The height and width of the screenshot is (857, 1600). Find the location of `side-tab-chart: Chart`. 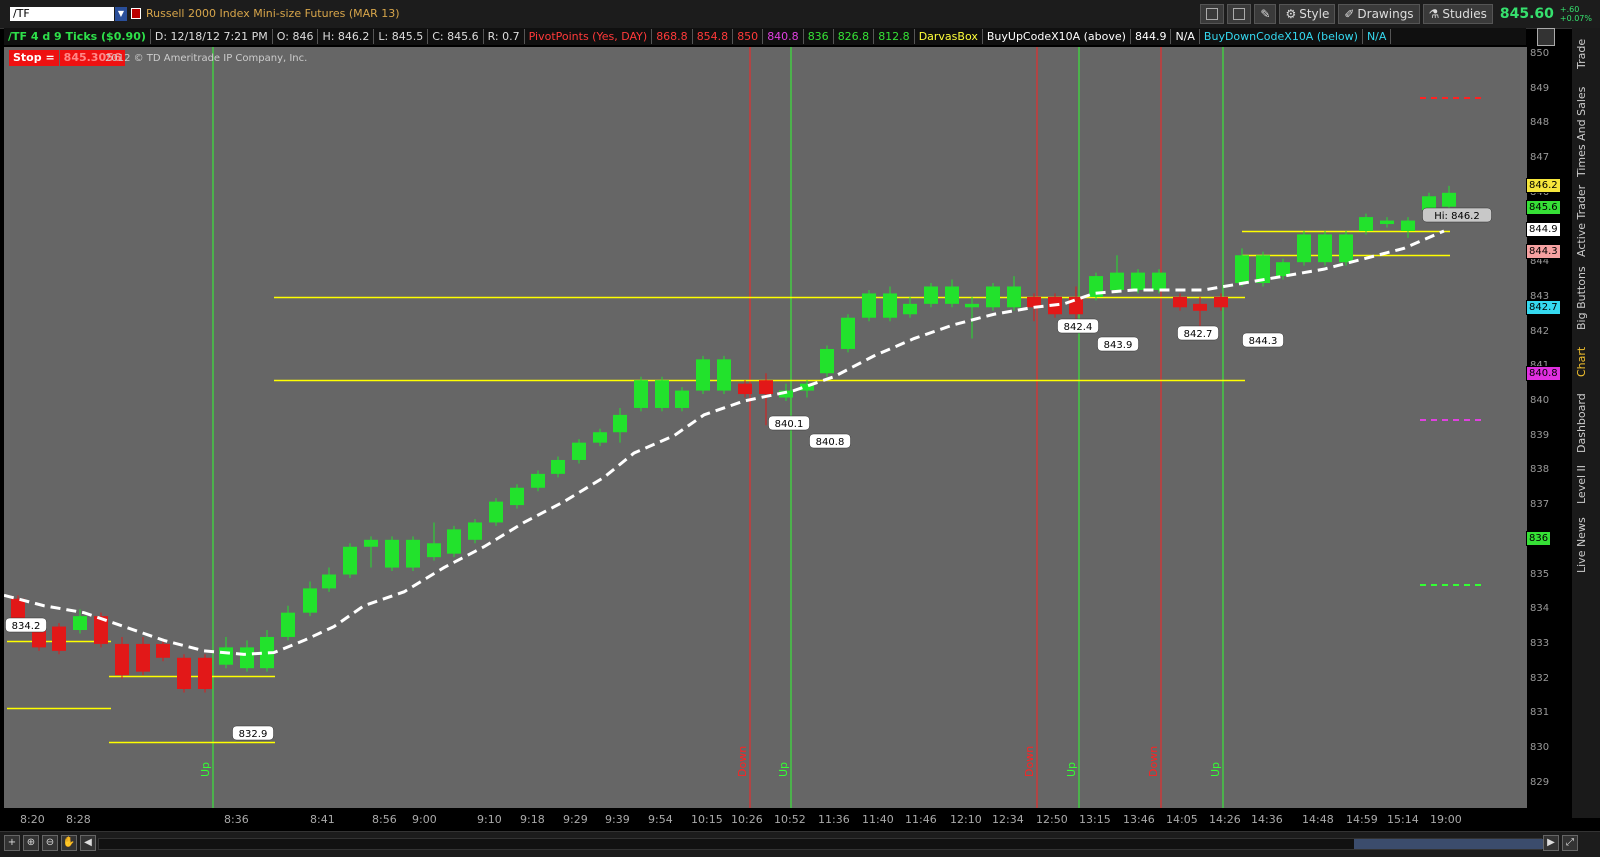

side-tab-chart: Chart is located at coordinates (1586, 362).